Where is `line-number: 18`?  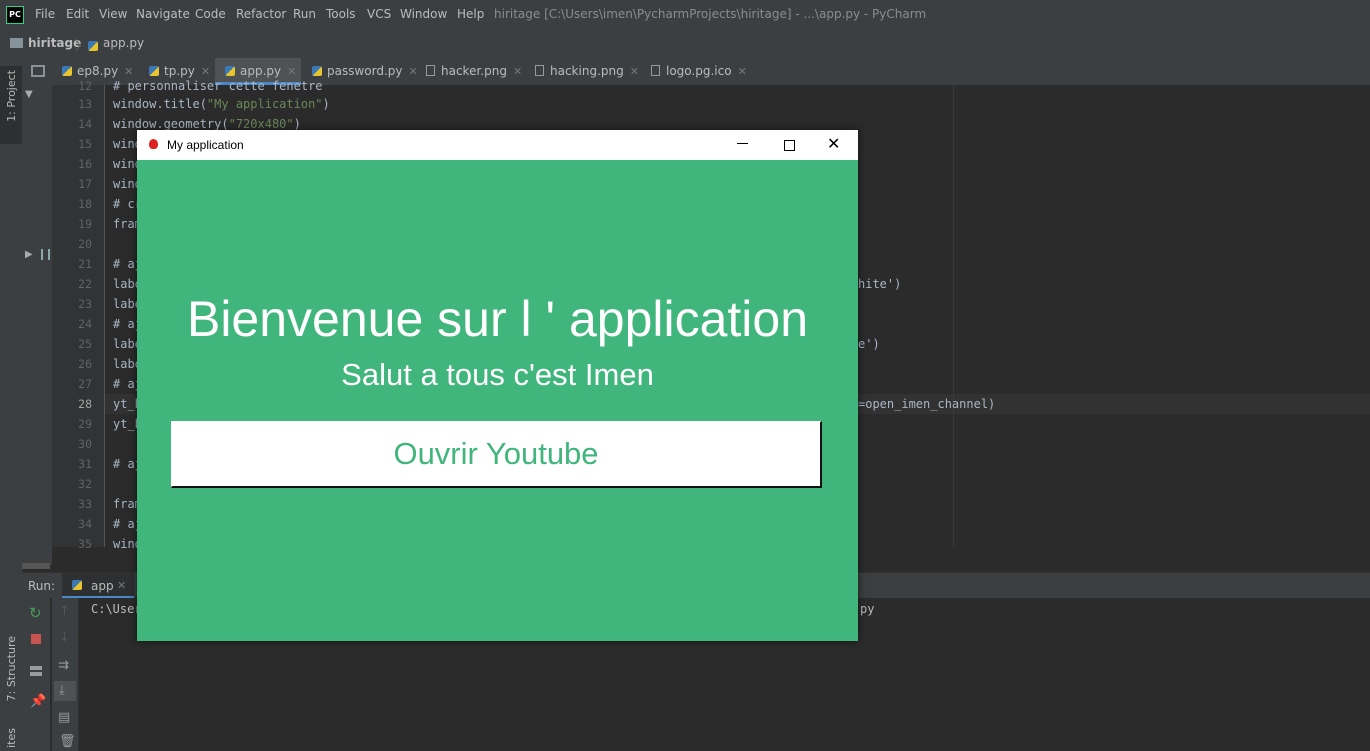
line-number: 18 is located at coordinates (85, 204).